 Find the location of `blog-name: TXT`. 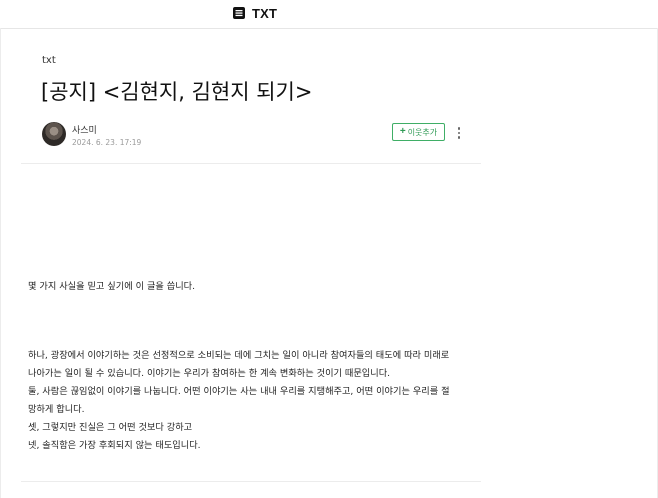

blog-name: TXT is located at coordinates (265, 13).